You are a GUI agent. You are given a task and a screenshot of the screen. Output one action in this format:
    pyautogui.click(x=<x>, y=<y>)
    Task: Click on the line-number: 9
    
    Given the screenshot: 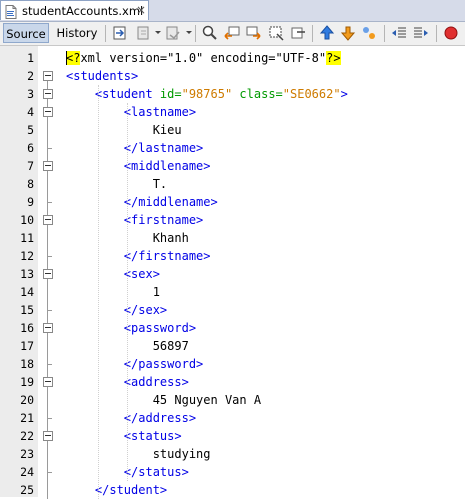 What is the action you would take?
    pyautogui.click(x=30, y=202)
    